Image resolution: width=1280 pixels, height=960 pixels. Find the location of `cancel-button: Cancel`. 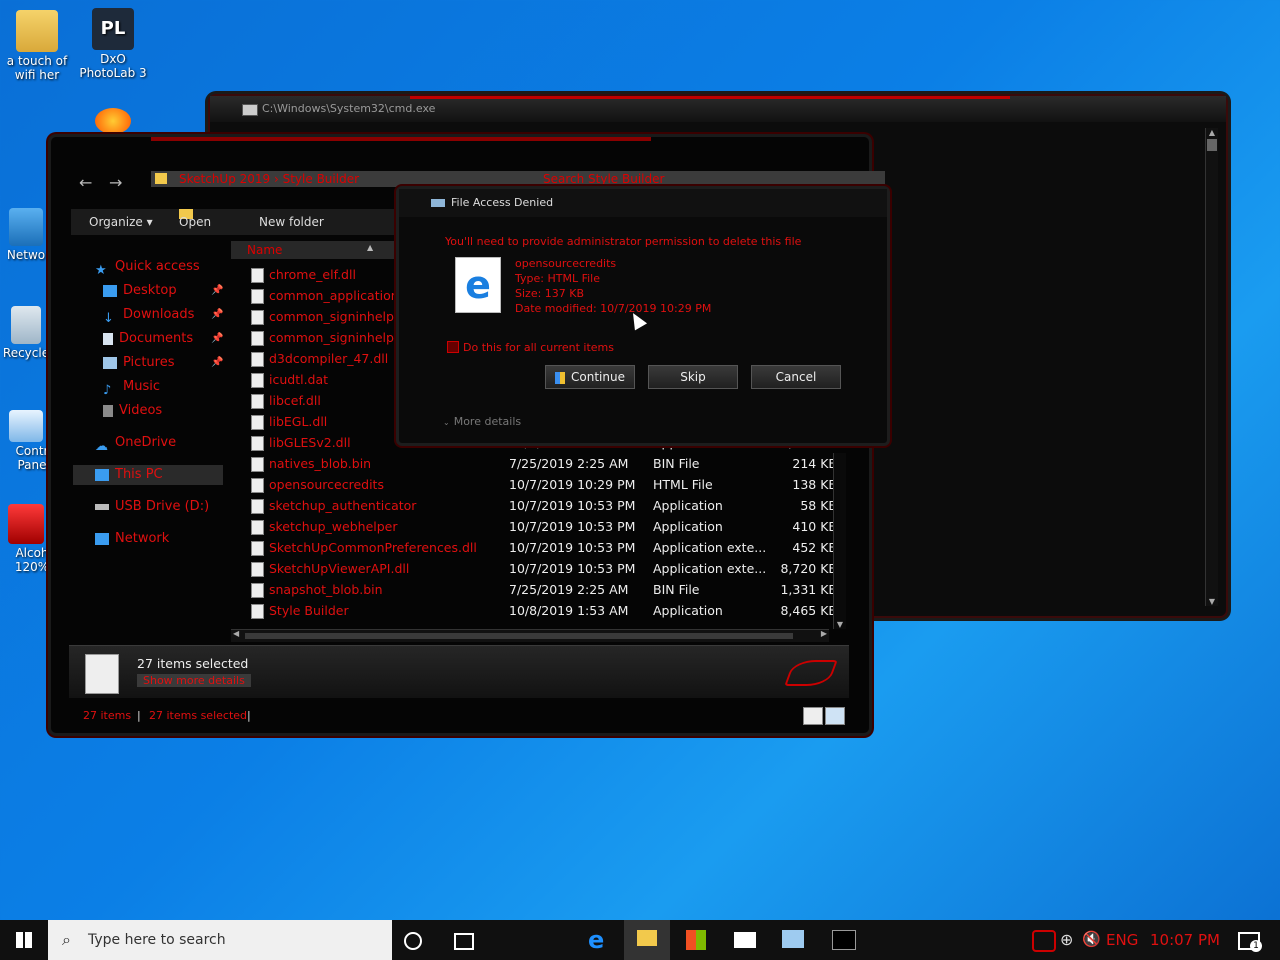

cancel-button: Cancel is located at coordinates (796, 377).